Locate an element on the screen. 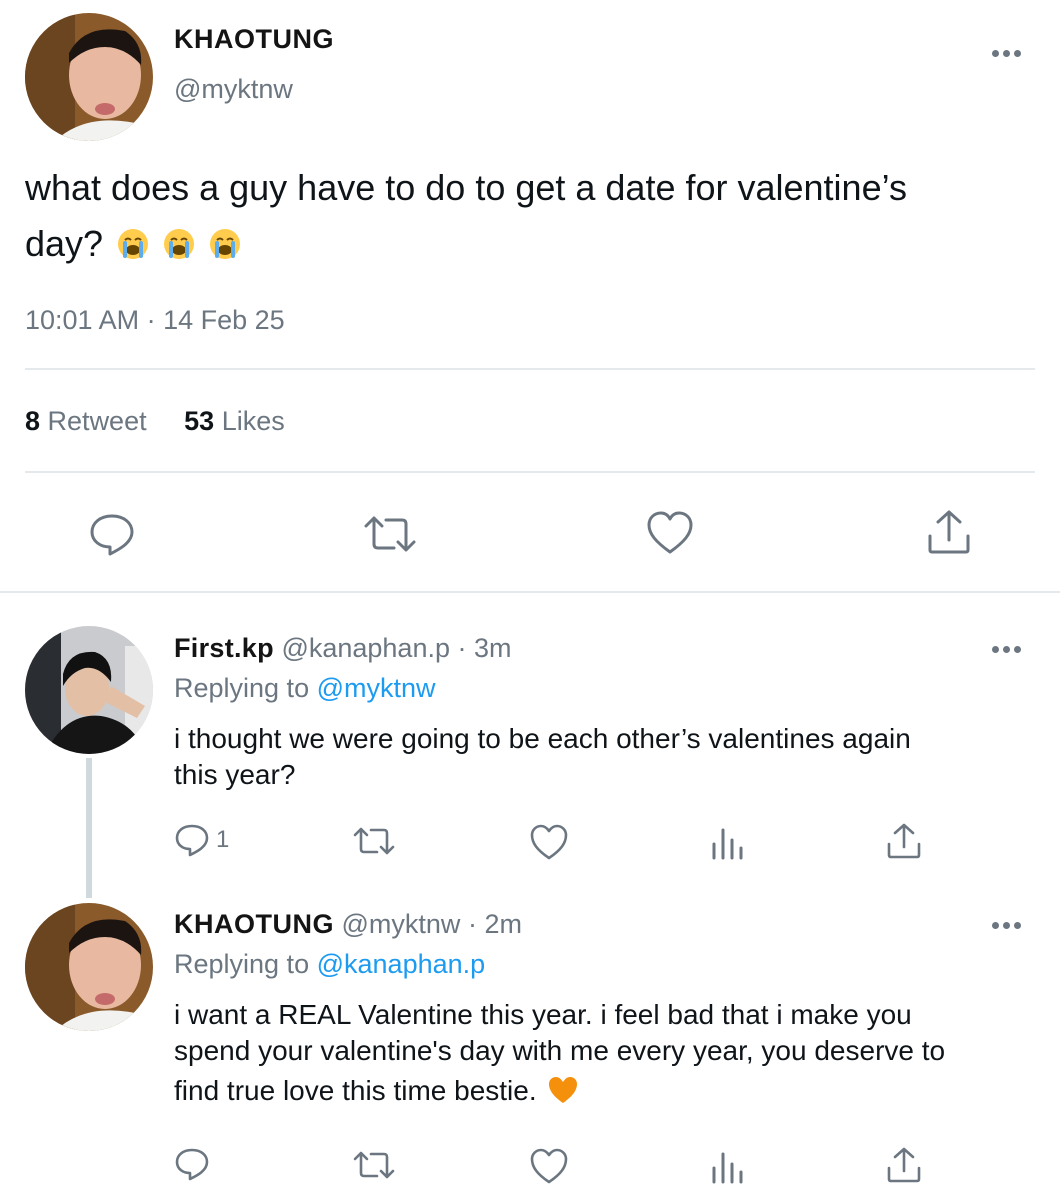 The width and height of the screenshot is (1060, 1200). tweet-text-line2: day? is located at coordinates (64, 243).